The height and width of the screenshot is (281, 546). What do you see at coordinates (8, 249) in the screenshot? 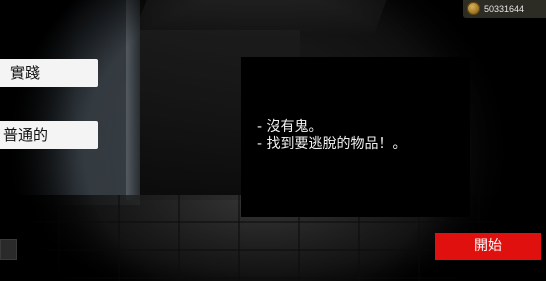
I see `small-toggle-button` at bounding box center [8, 249].